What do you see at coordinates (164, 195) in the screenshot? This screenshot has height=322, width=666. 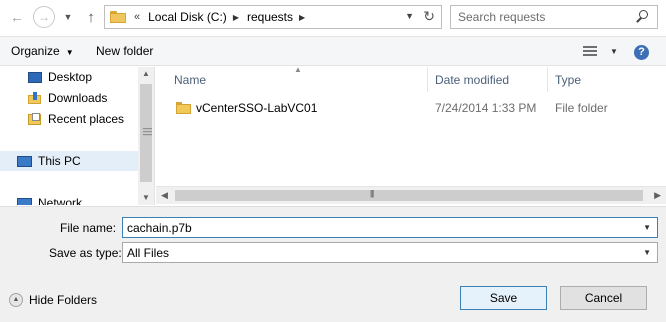 I see `scroll-left-icon: ◀` at bounding box center [164, 195].